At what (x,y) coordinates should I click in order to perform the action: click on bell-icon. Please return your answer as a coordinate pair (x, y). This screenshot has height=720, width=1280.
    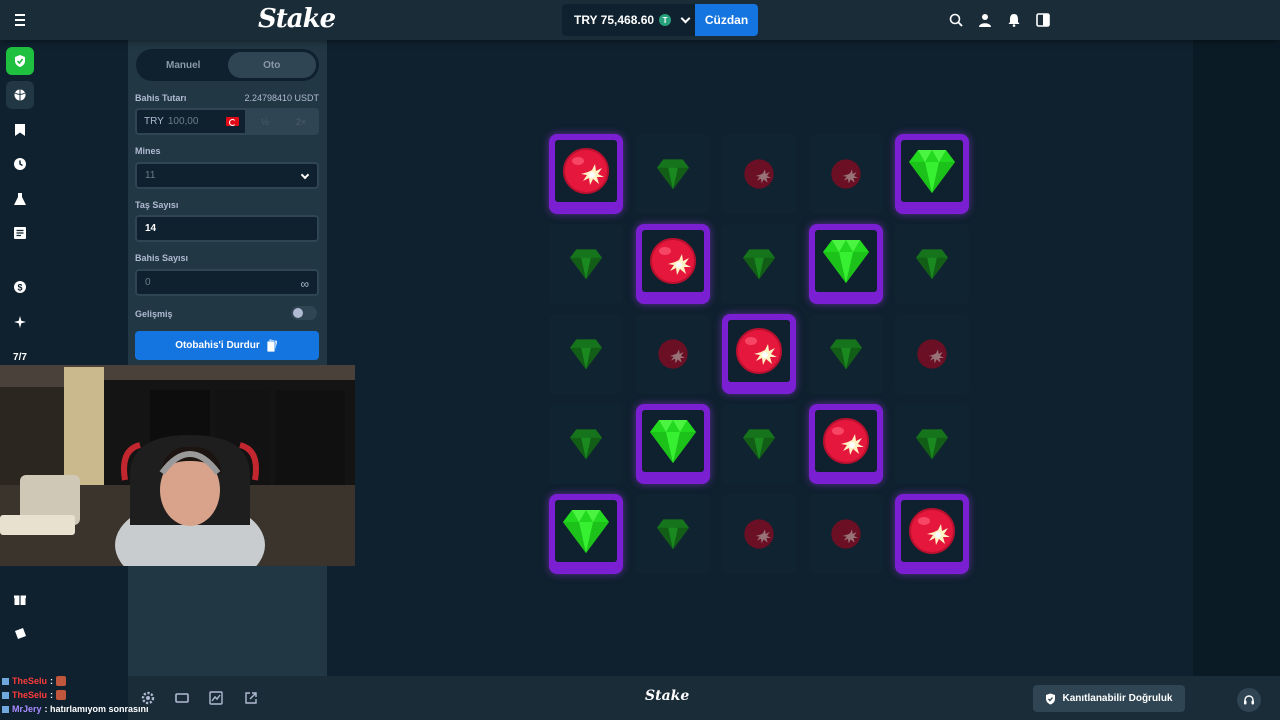
    Looking at the image, I should click on (1014, 20).